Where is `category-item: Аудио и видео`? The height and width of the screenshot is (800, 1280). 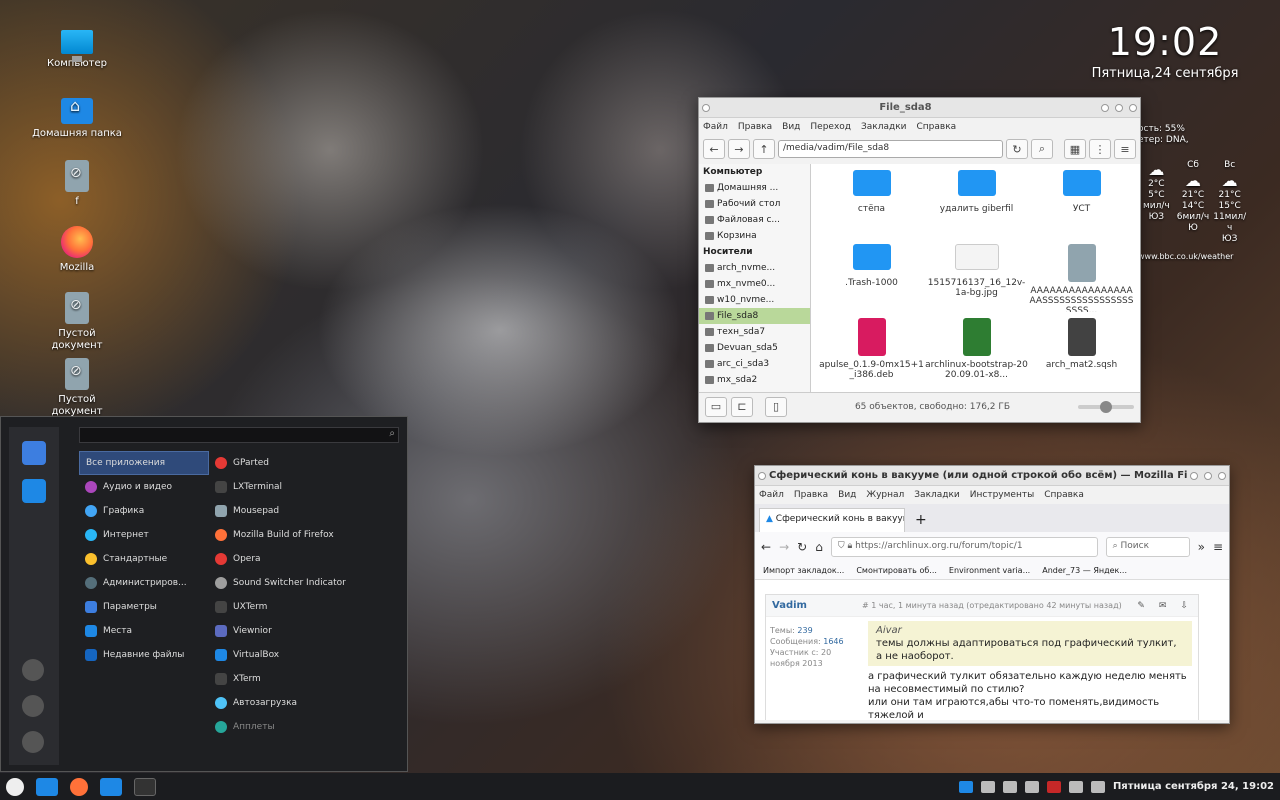 category-item: Аудио и видео is located at coordinates (144, 487).